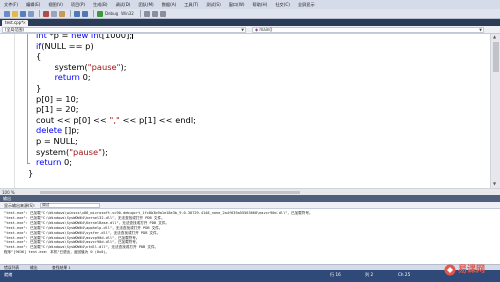  I want to click on horizontal-scrollbar: 100 %, so click(250, 191).